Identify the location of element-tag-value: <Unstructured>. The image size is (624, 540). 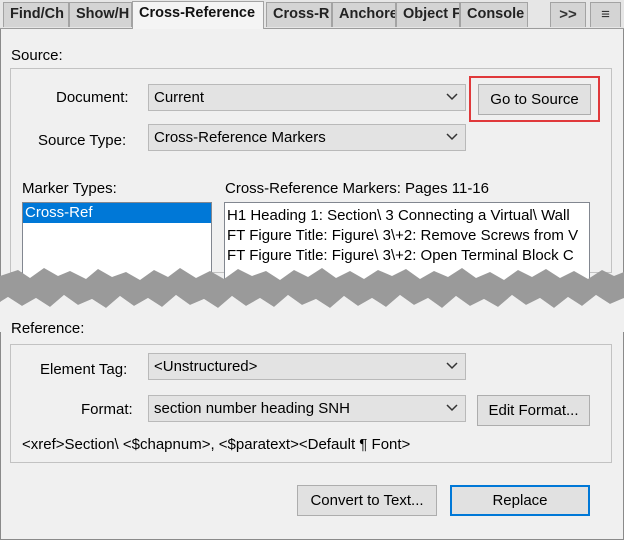
(206, 366).